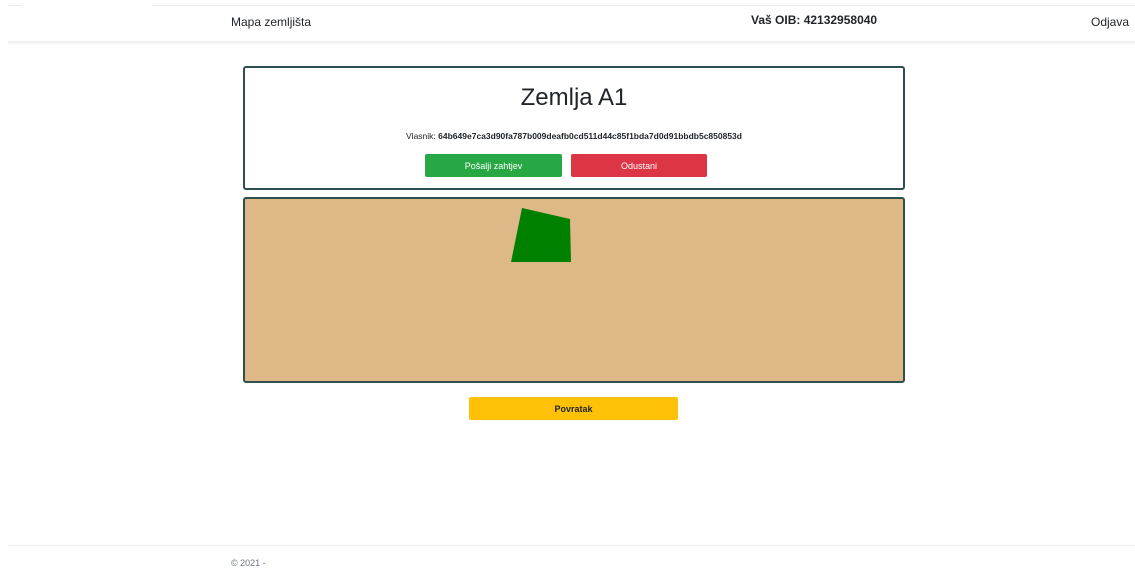 This screenshot has height=568, width=1135. I want to click on land-map-canvas, so click(541, 235).